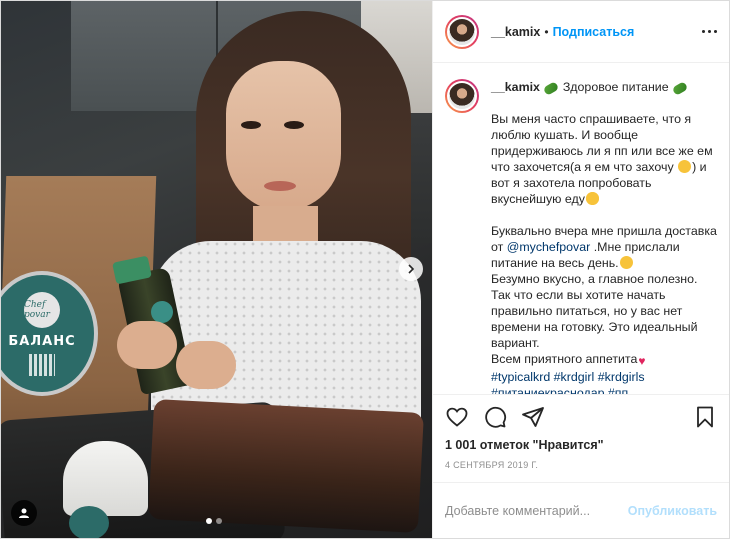  Describe the element at coordinates (89, 522) in the screenshot. I see `sticker` at that location.